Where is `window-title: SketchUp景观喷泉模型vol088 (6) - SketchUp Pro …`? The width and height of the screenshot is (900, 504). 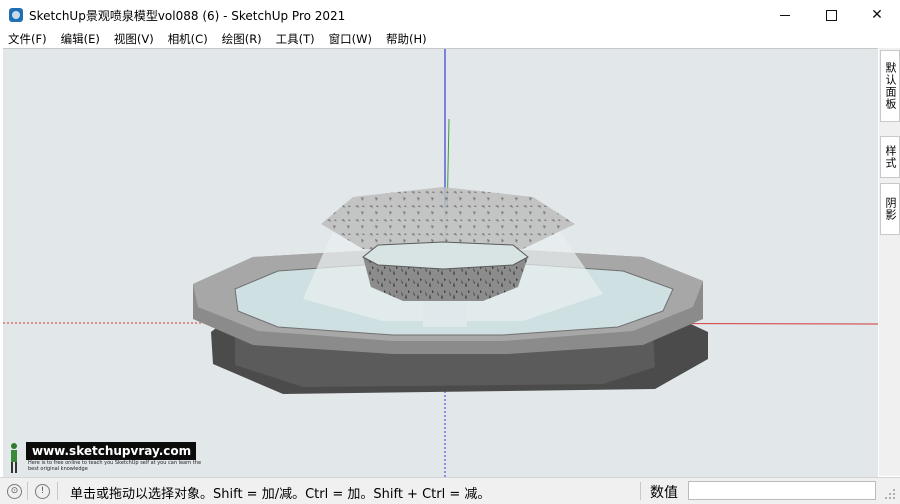 window-title: SketchUp景观喷泉模型vol088 (6) - SketchUp Pro … is located at coordinates (187, 16).